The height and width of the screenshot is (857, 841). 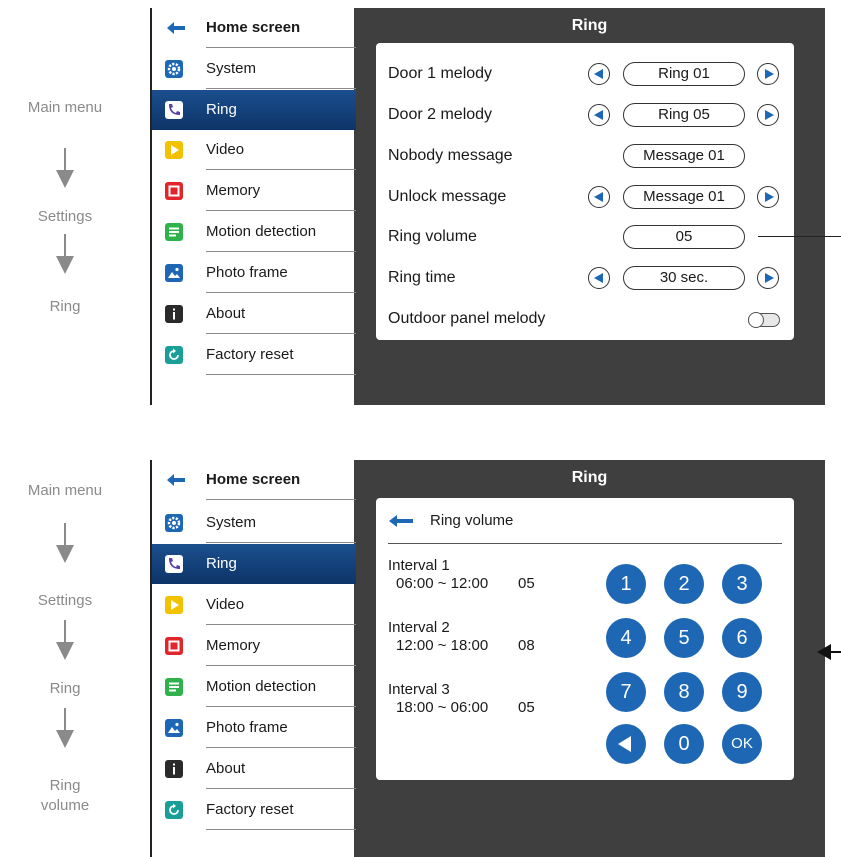 I want to click on interval-name: Interval 1, so click(x=419, y=565).